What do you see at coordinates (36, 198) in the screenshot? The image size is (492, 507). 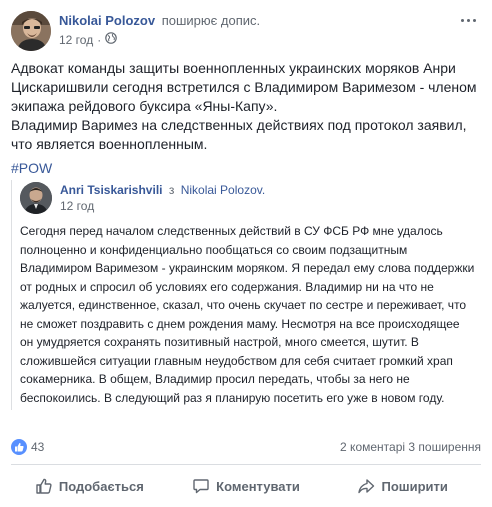 I see `shared-author-avatar` at bounding box center [36, 198].